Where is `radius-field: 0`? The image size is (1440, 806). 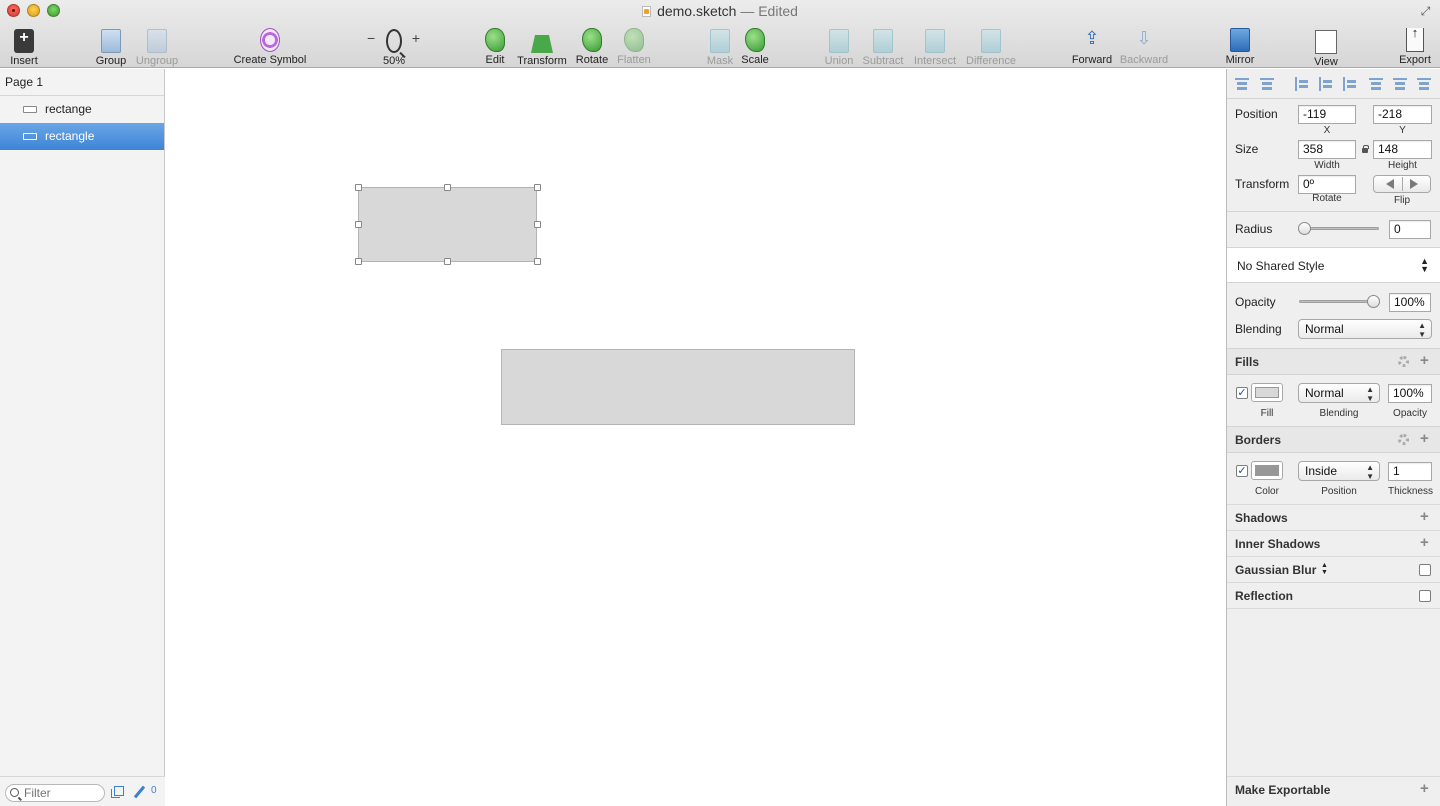 radius-field: 0 is located at coordinates (1410, 229).